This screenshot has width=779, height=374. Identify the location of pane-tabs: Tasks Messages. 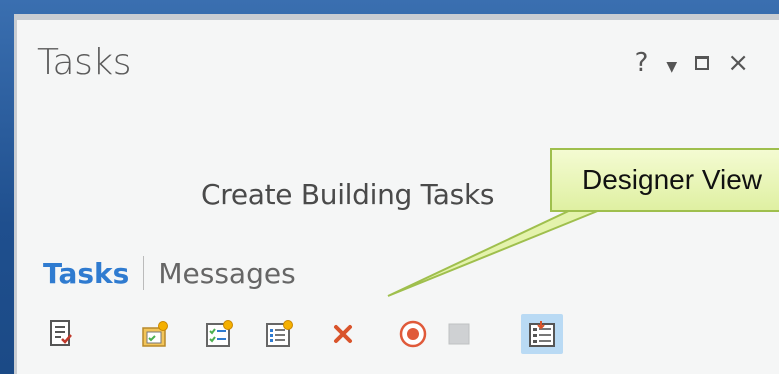
(169, 273).